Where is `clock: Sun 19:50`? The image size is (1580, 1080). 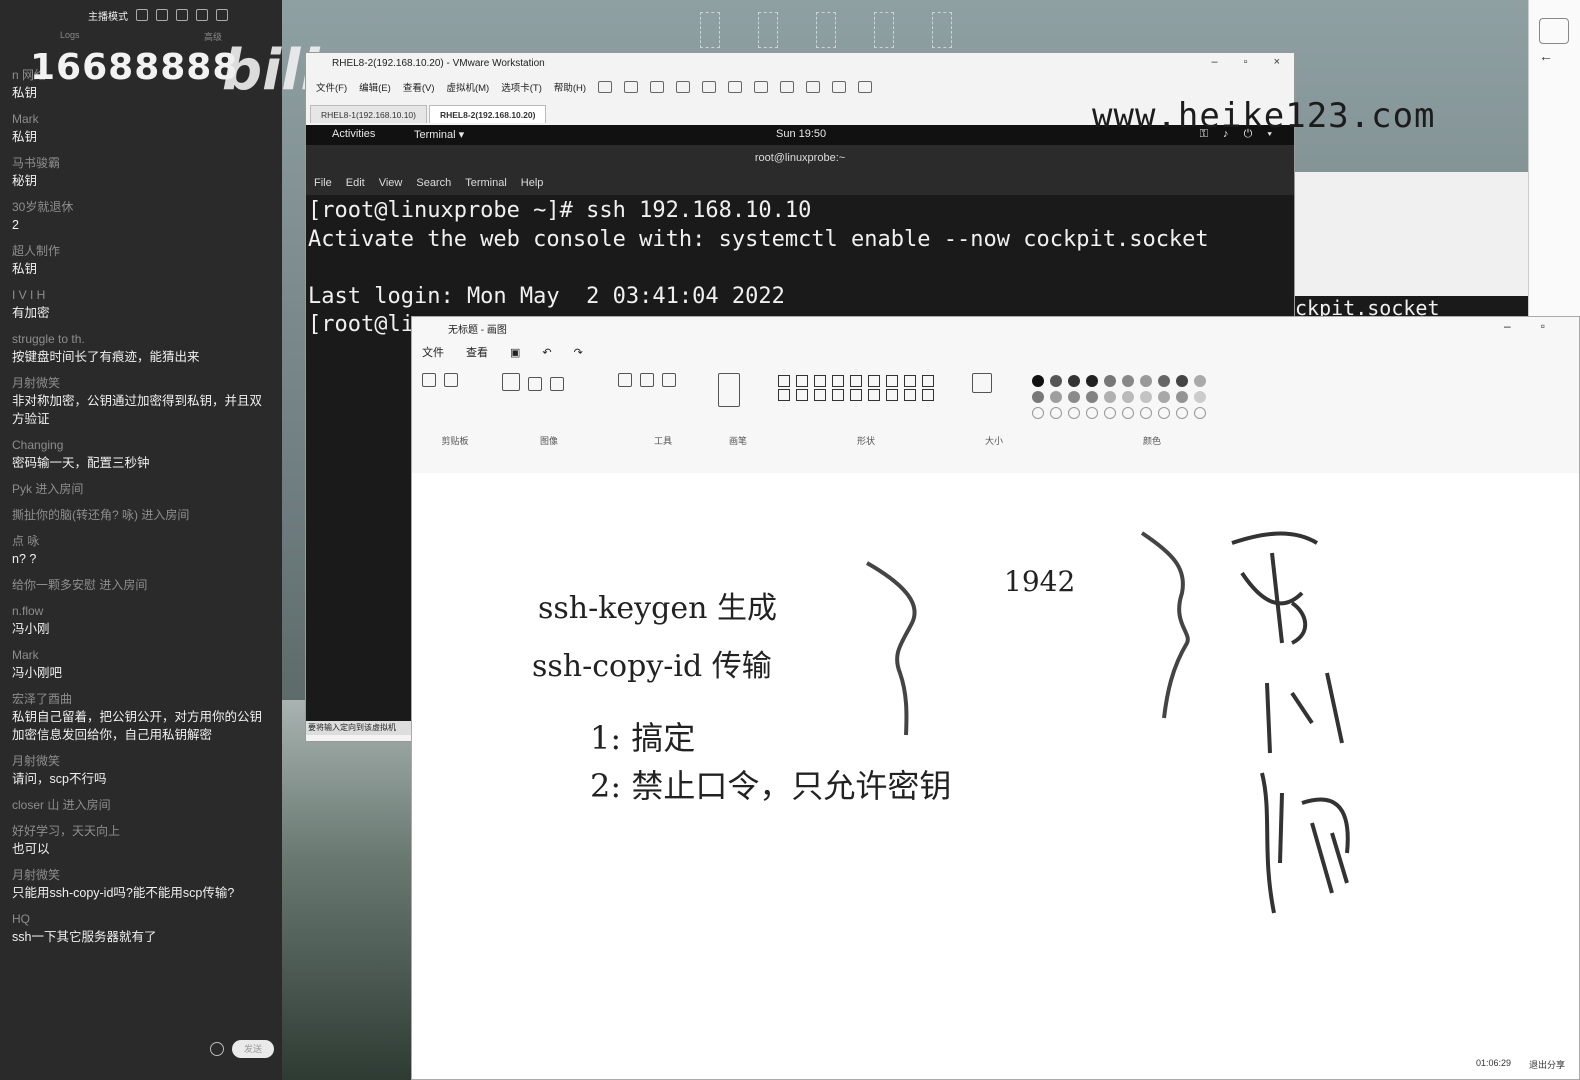 clock: Sun 19:50 is located at coordinates (801, 134).